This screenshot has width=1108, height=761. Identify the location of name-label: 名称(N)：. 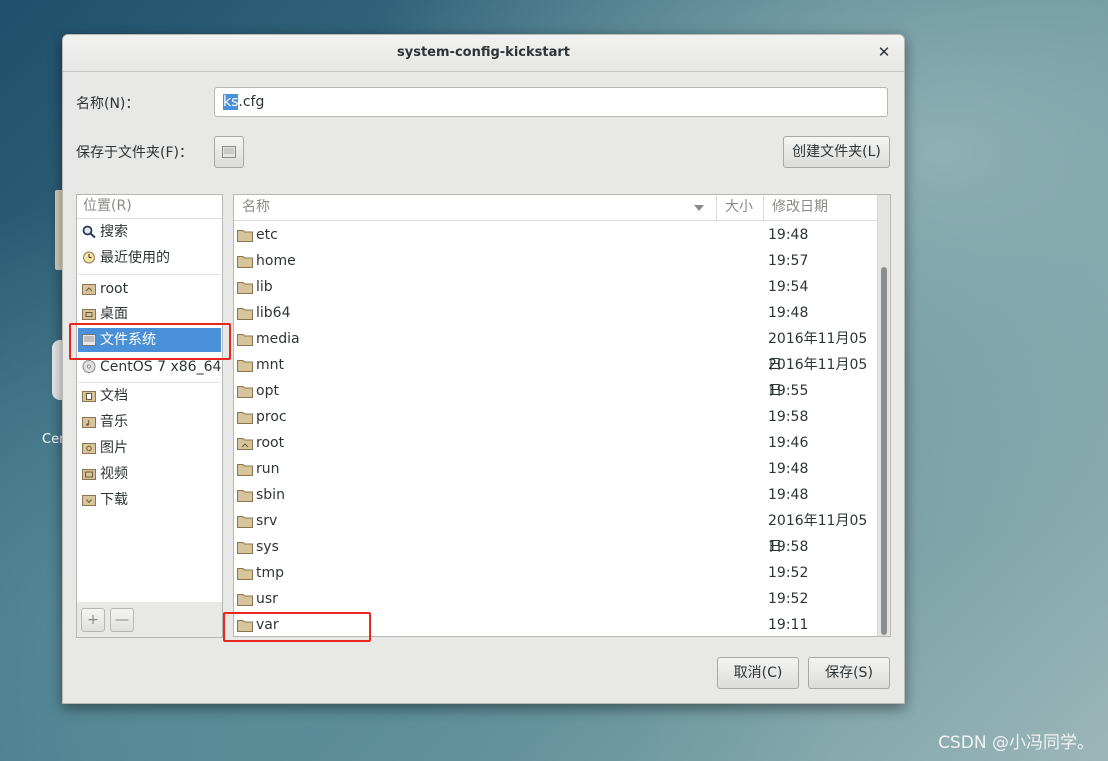
(108, 104).